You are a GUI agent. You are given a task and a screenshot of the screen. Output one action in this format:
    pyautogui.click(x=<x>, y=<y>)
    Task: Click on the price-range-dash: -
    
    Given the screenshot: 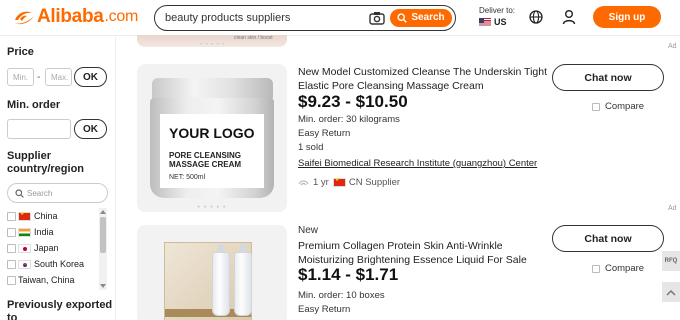 What is the action you would take?
    pyautogui.click(x=39, y=77)
    